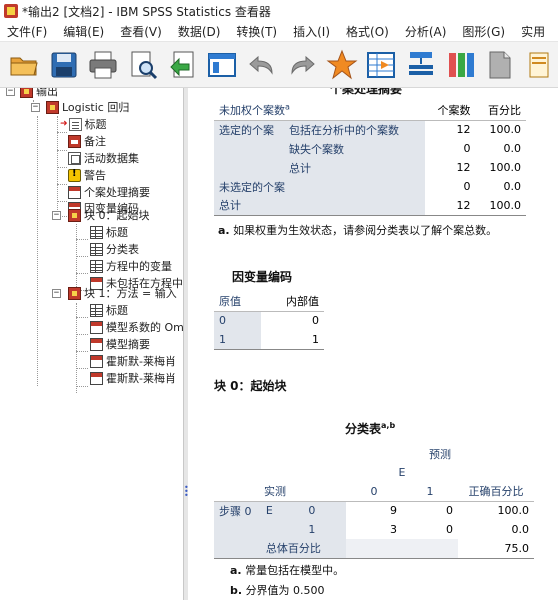 This screenshot has width=558, height=600. I want to click on classification-footnote-a: a. 常量包括在模型中。, so click(287, 570).